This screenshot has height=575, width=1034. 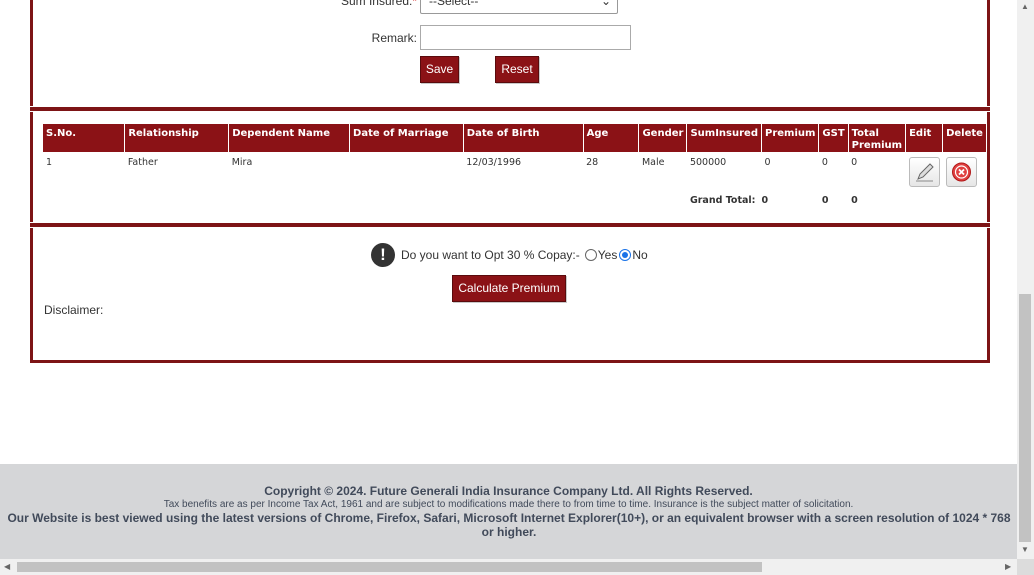 I want to click on header-total-premium: Total Premium, so click(x=877, y=138).